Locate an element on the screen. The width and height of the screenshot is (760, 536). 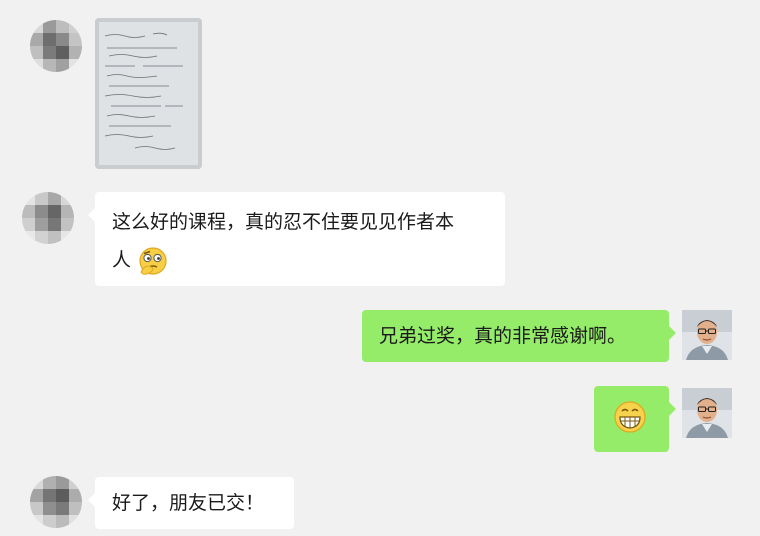
message-text: 兄弟过奖，真的非常感谢啊。 is located at coordinates (503, 336).